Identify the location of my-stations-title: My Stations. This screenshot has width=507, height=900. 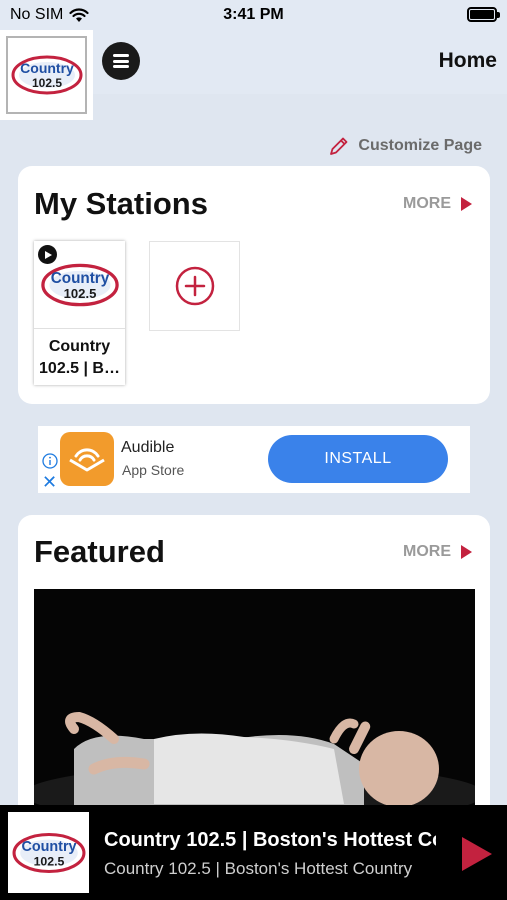
(121, 203).